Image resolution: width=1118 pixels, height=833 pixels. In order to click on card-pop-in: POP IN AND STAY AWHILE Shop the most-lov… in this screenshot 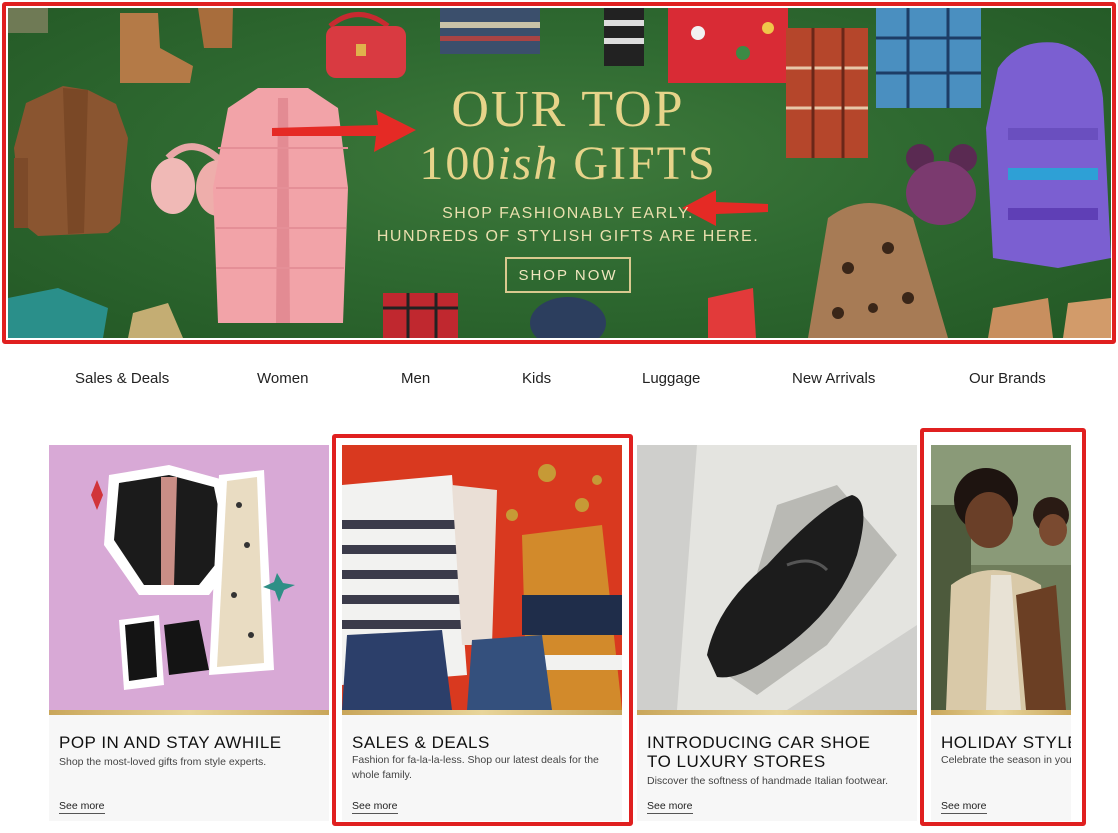, I will do `click(189, 633)`.